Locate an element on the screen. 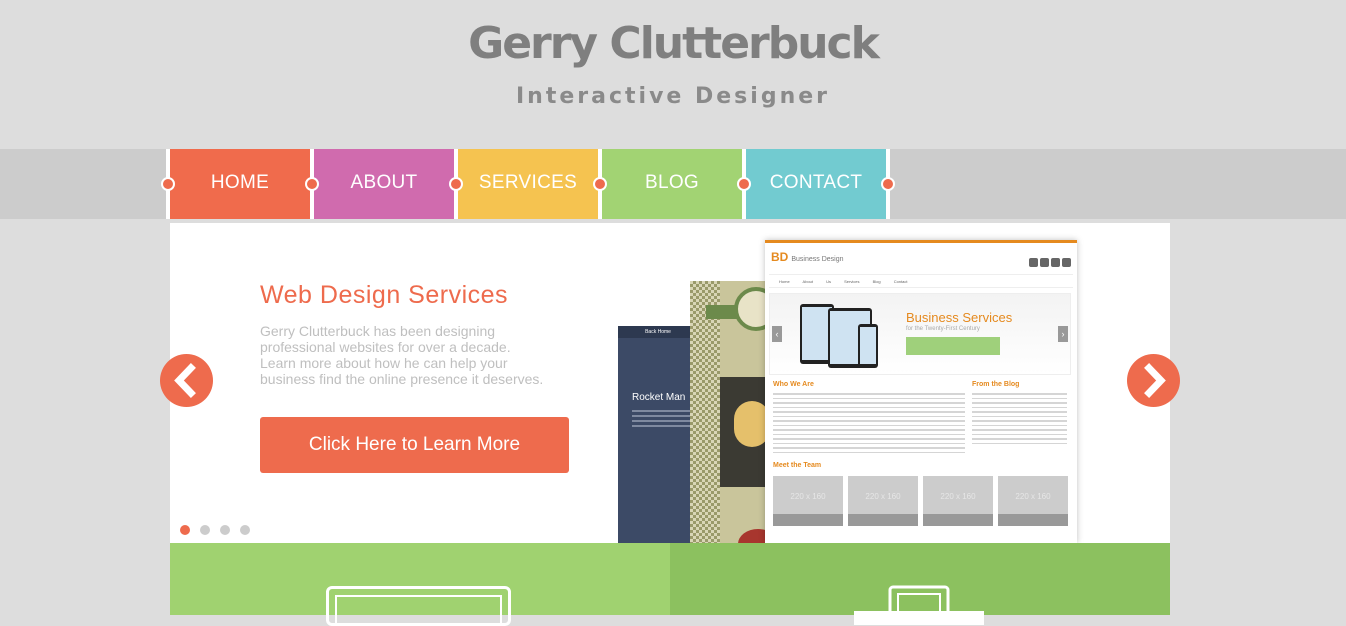  chevron-left-icon is located at coordinates (185, 380).